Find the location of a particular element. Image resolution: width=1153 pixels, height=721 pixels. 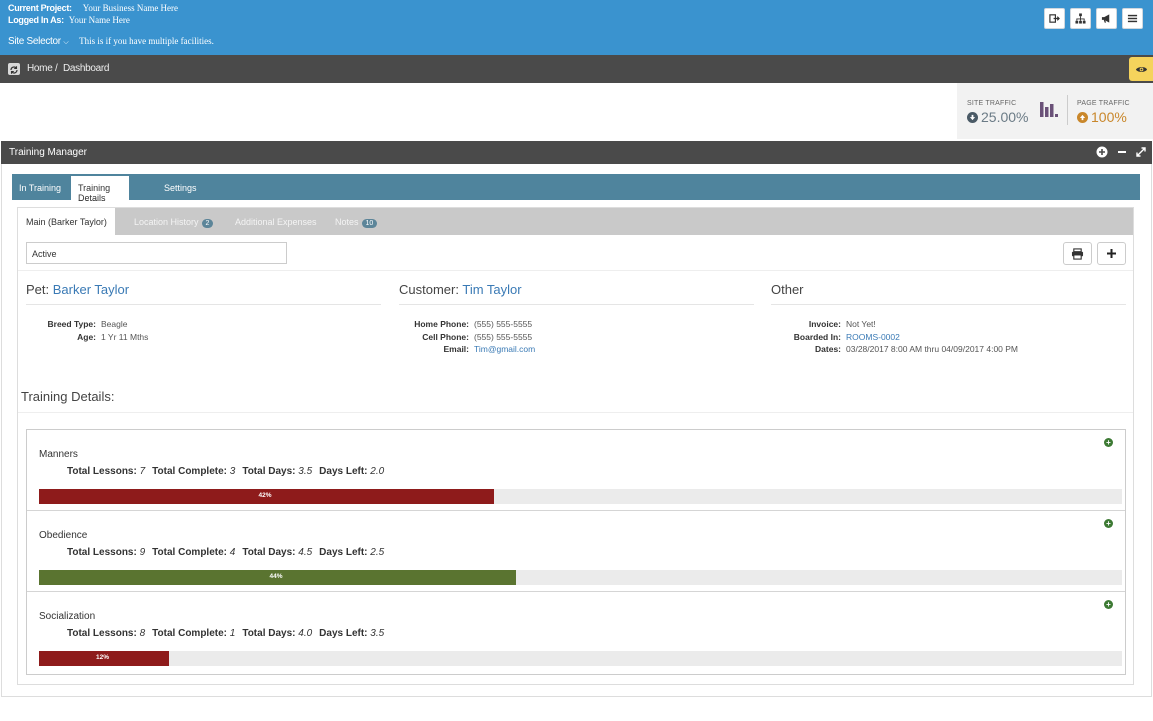

progress-fill: 12% is located at coordinates (104, 658).